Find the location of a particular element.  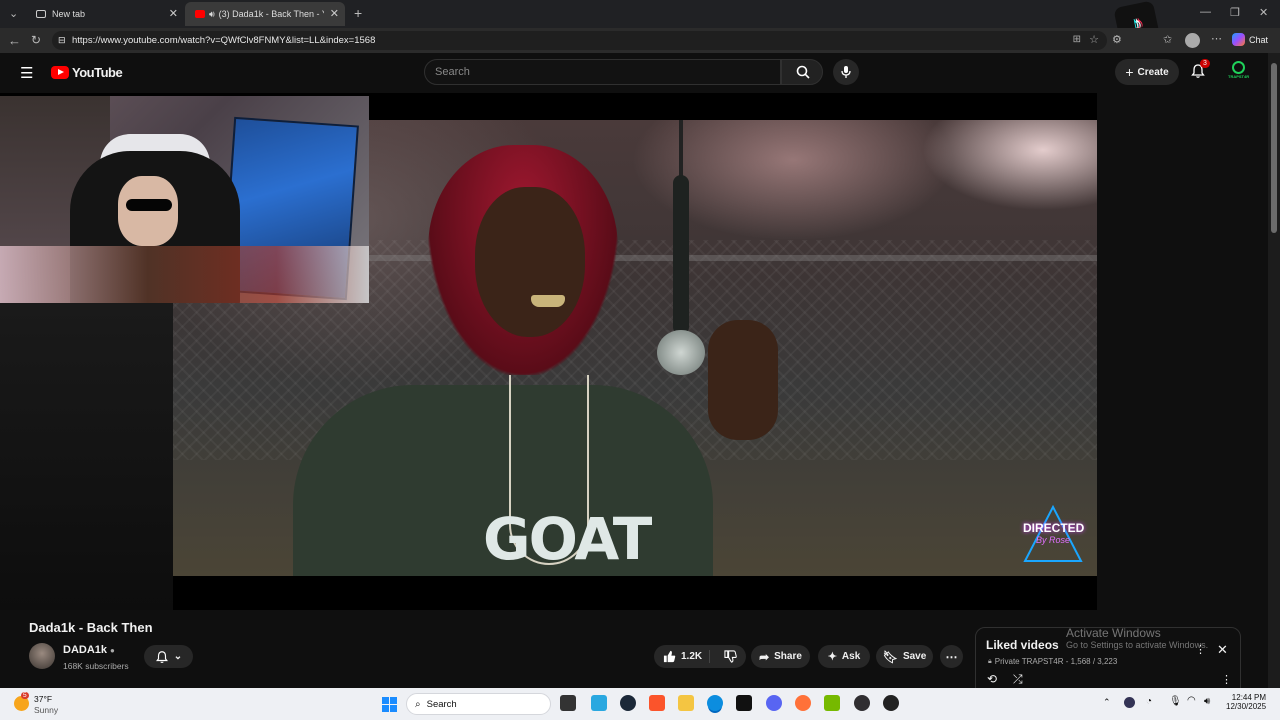

activation-line2: Go to Settings to activate Windows. is located at coordinates (1137, 645).